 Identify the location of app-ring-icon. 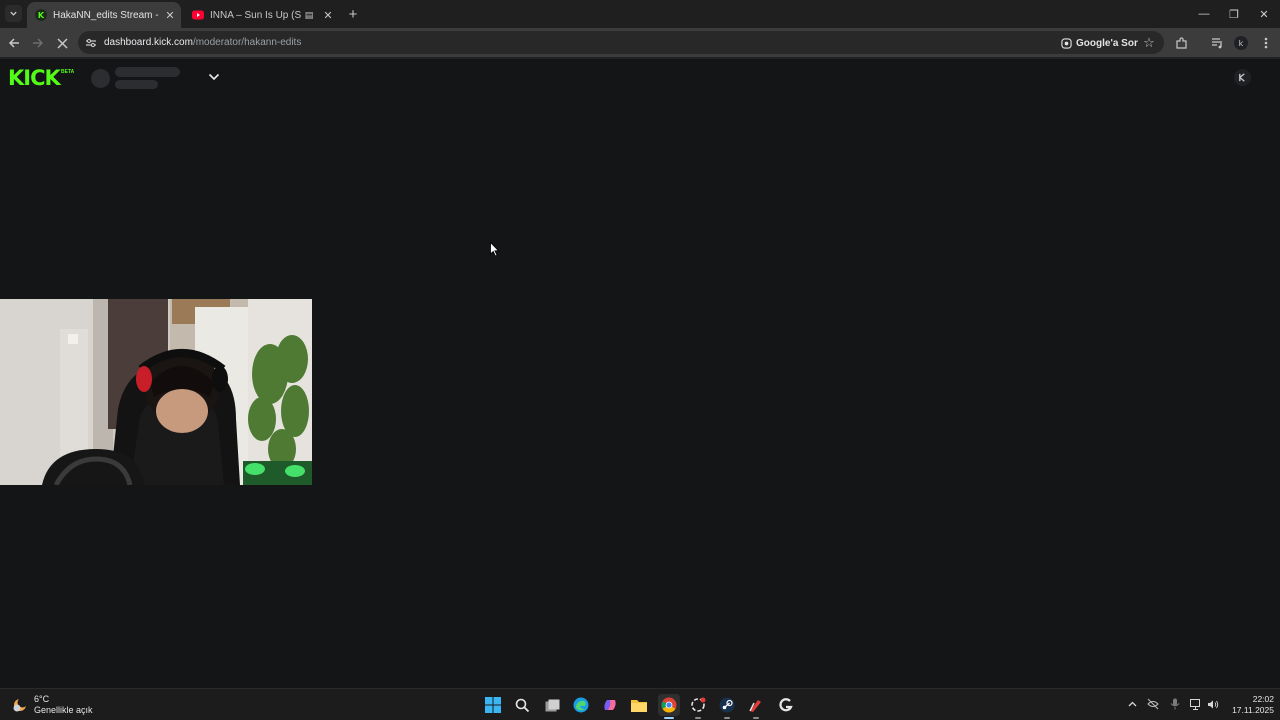
(698, 704).